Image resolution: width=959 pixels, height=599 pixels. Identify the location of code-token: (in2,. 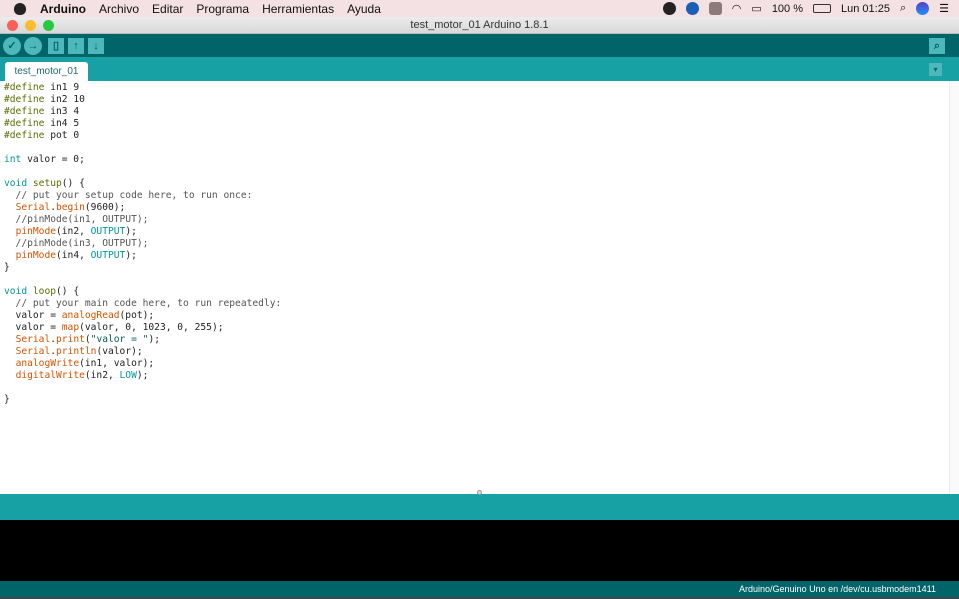
(73, 231).